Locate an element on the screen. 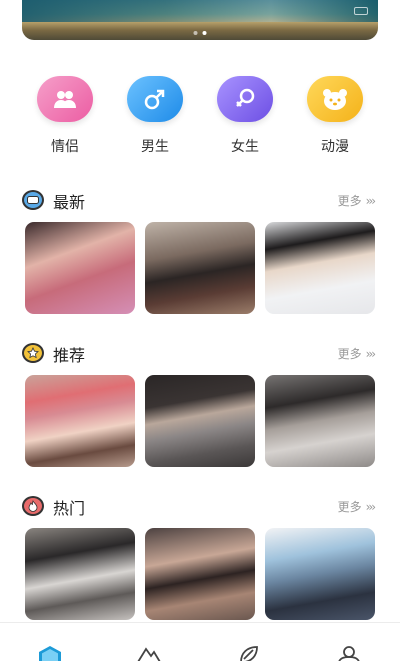 This screenshot has height=661, width=400. male-symbol-icon is located at coordinates (155, 99).